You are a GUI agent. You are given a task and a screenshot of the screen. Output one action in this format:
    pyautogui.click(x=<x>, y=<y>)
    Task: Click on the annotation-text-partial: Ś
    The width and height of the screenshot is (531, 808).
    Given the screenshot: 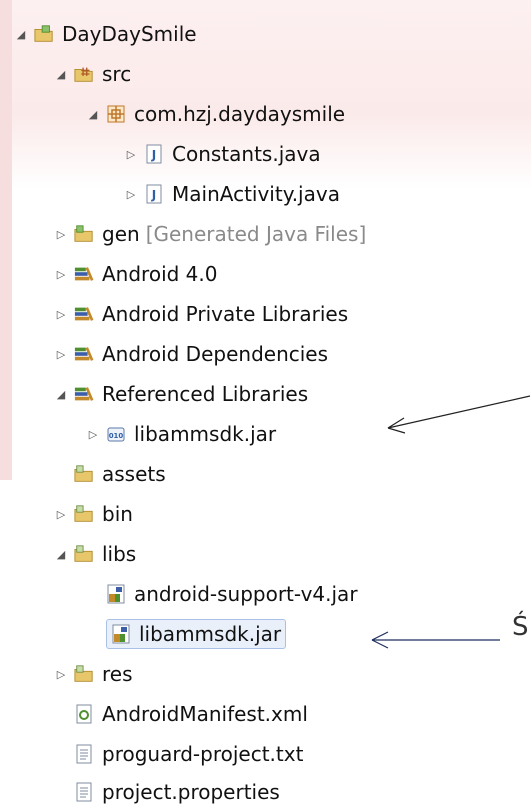 What is the action you would take?
    pyautogui.click(x=520, y=627)
    